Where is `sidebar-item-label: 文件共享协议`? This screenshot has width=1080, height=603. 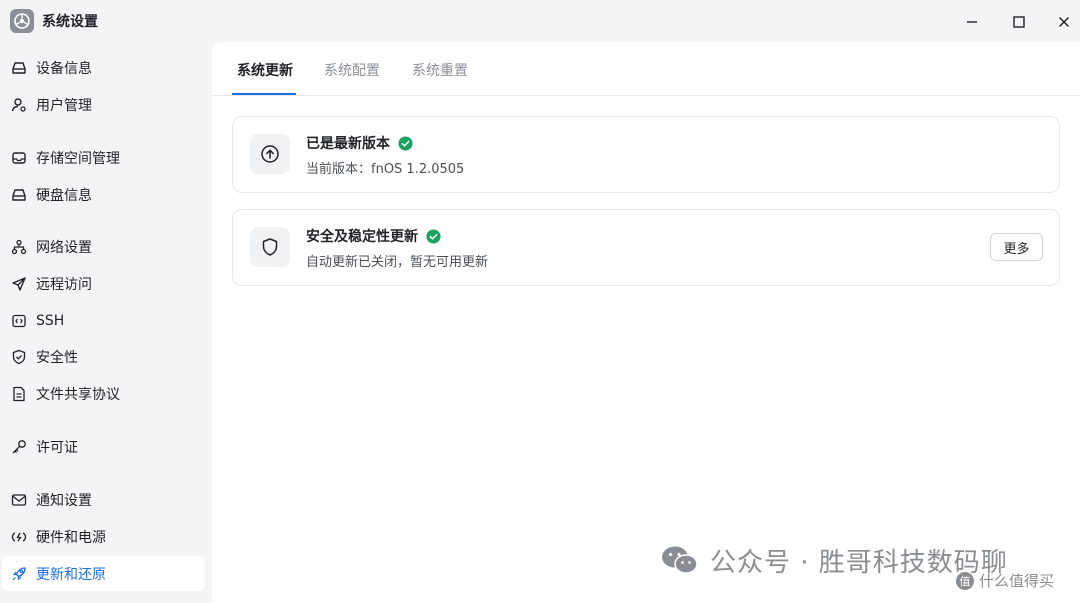
sidebar-item-label: 文件共享协议 is located at coordinates (78, 394).